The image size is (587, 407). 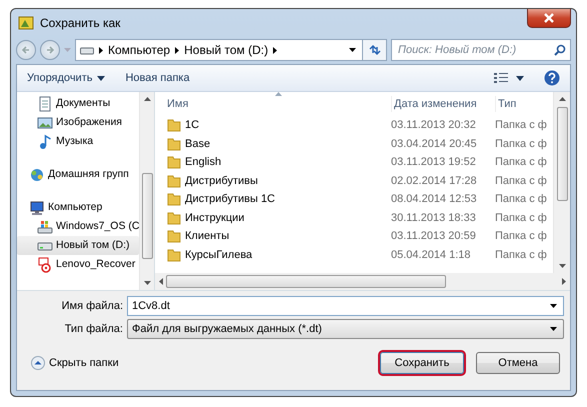 I want to click on scroll-left-icon, so click(x=161, y=281).